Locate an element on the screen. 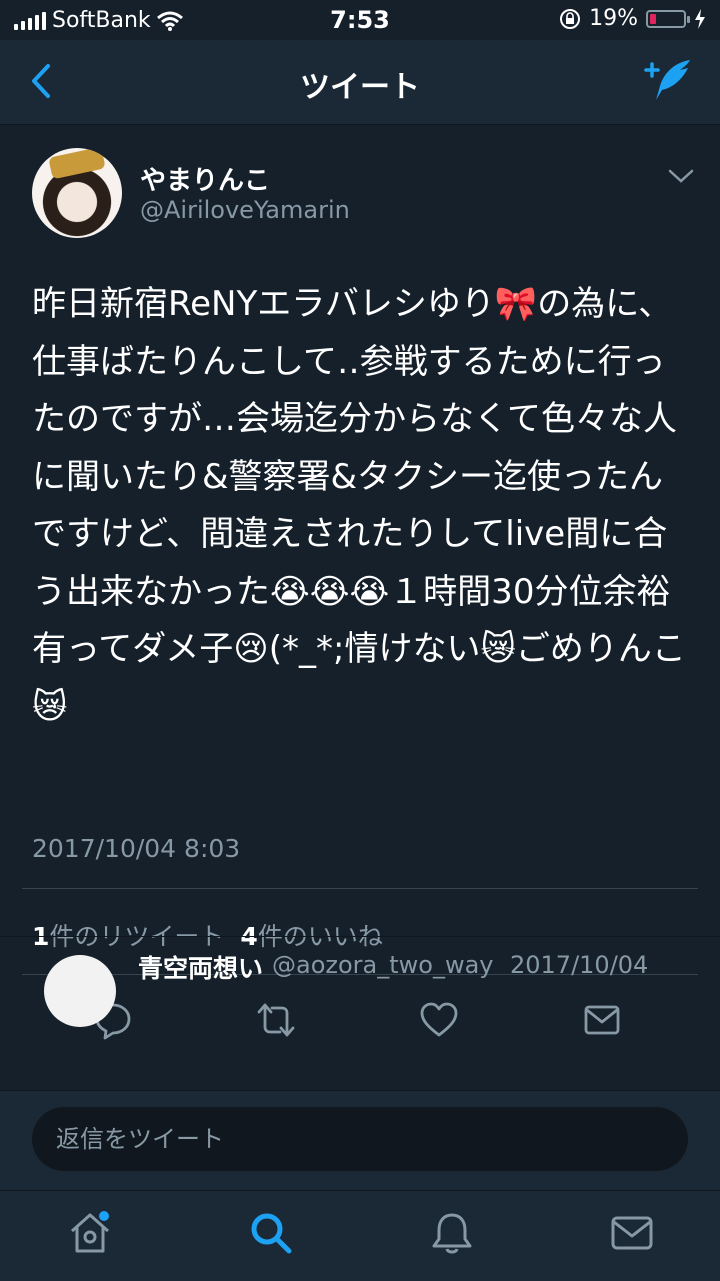 This screenshot has height=1281, width=720. reply-display-name: 青空両想い is located at coordinates (201, 968).